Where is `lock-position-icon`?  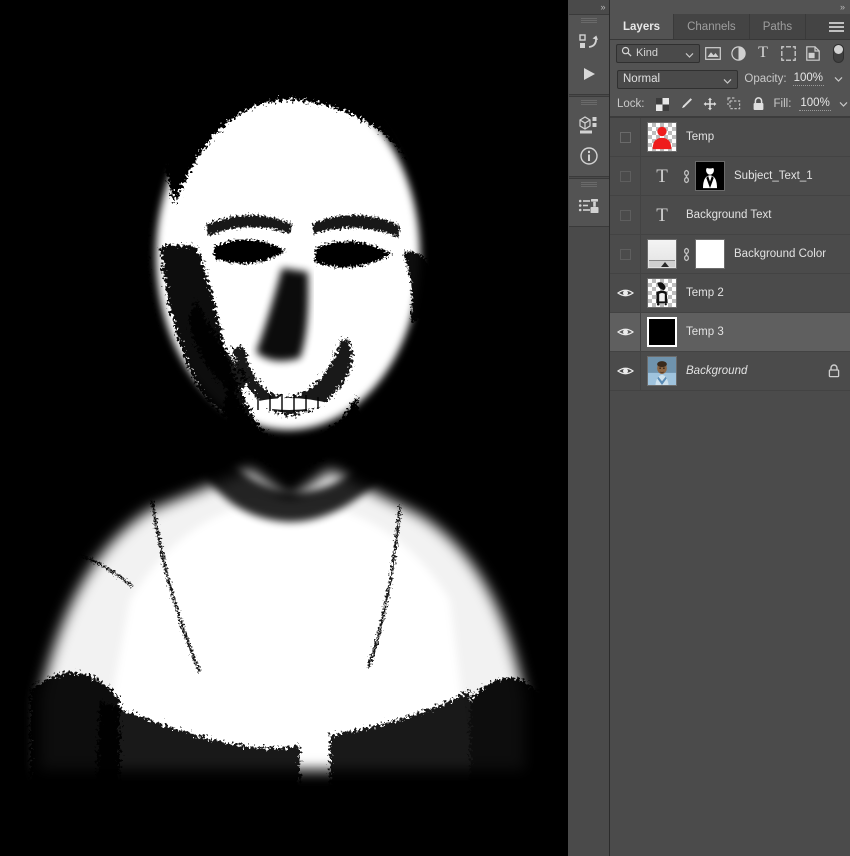
lock-position-icon is located at coordinates (710, 104).